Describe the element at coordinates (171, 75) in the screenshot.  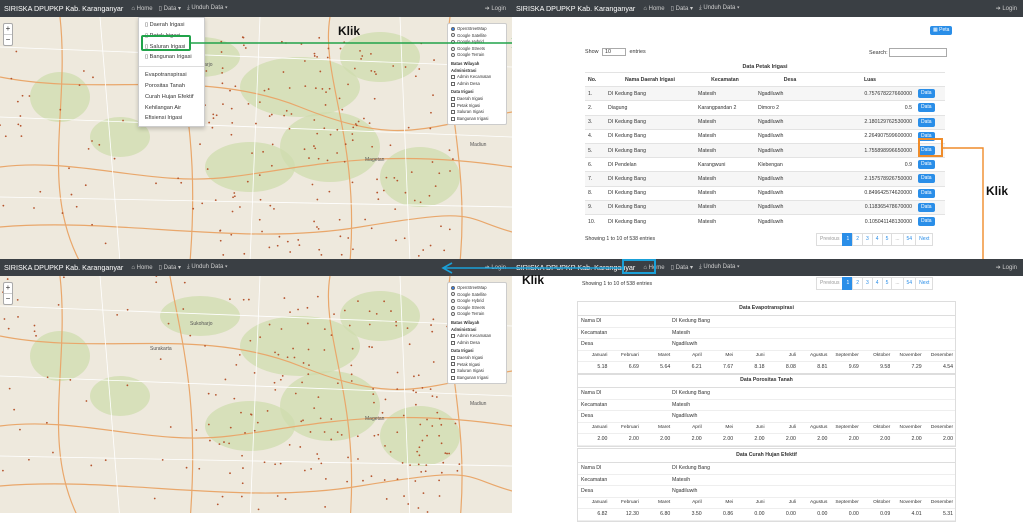
I see `dropdown-item: Evapotranspirasi` at that location.